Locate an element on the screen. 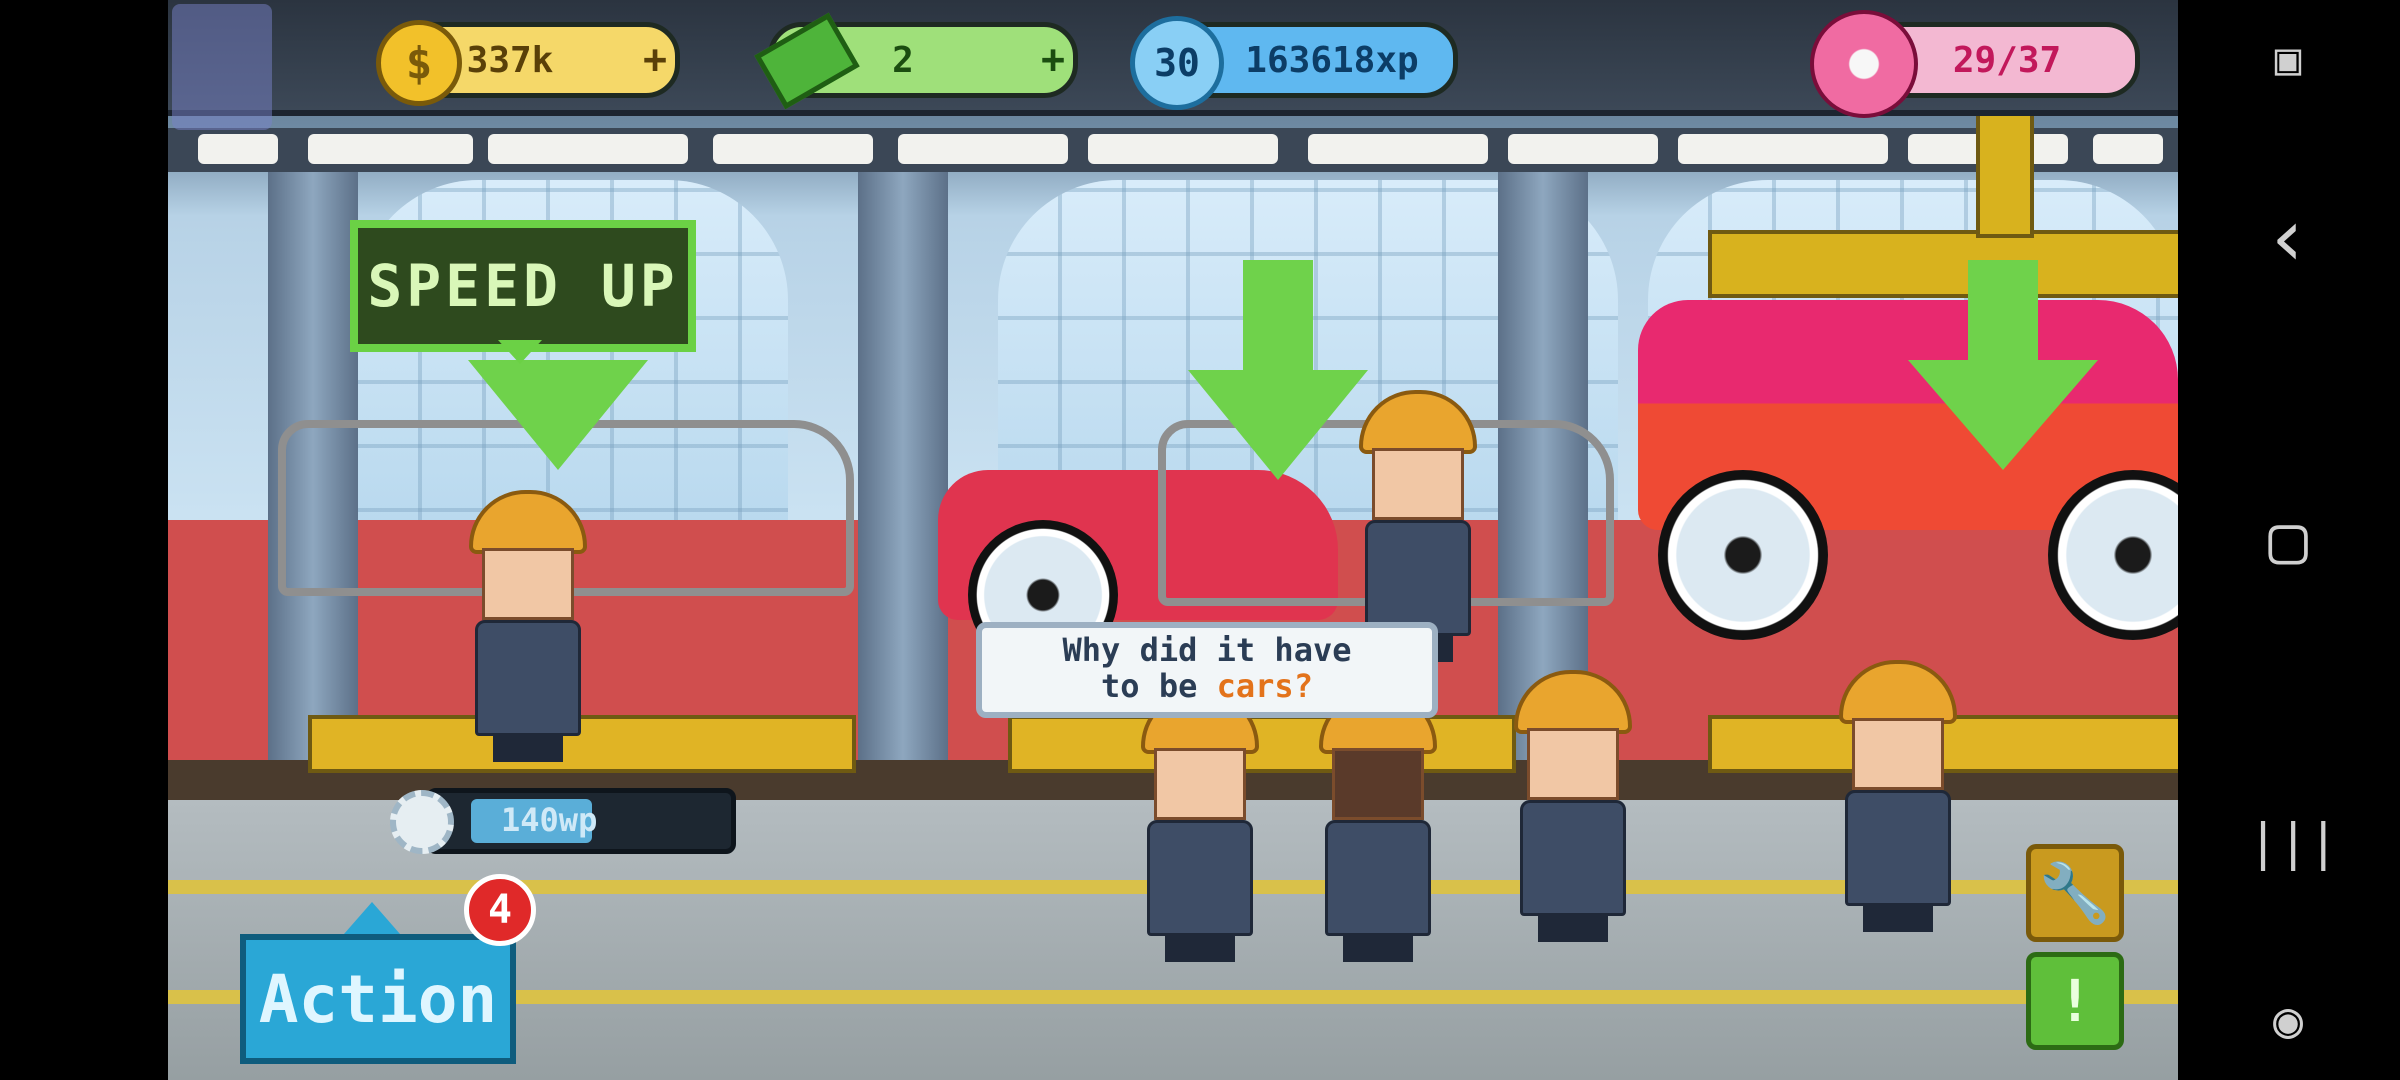 This screenshot has width=2400, height=1080. speech-line-2: to be cars? is located at coordinates (1207, 686).